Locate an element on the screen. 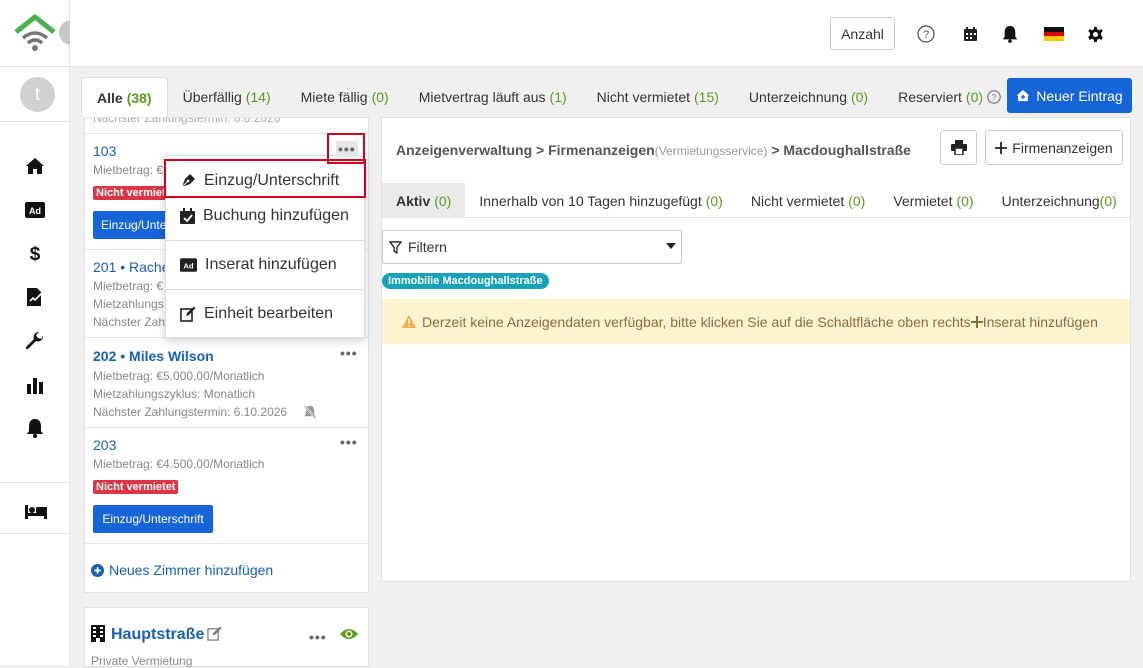 The height and width of the screenshot is (668, 1143). chart-bar-icon is located at coordinates (35, 385).